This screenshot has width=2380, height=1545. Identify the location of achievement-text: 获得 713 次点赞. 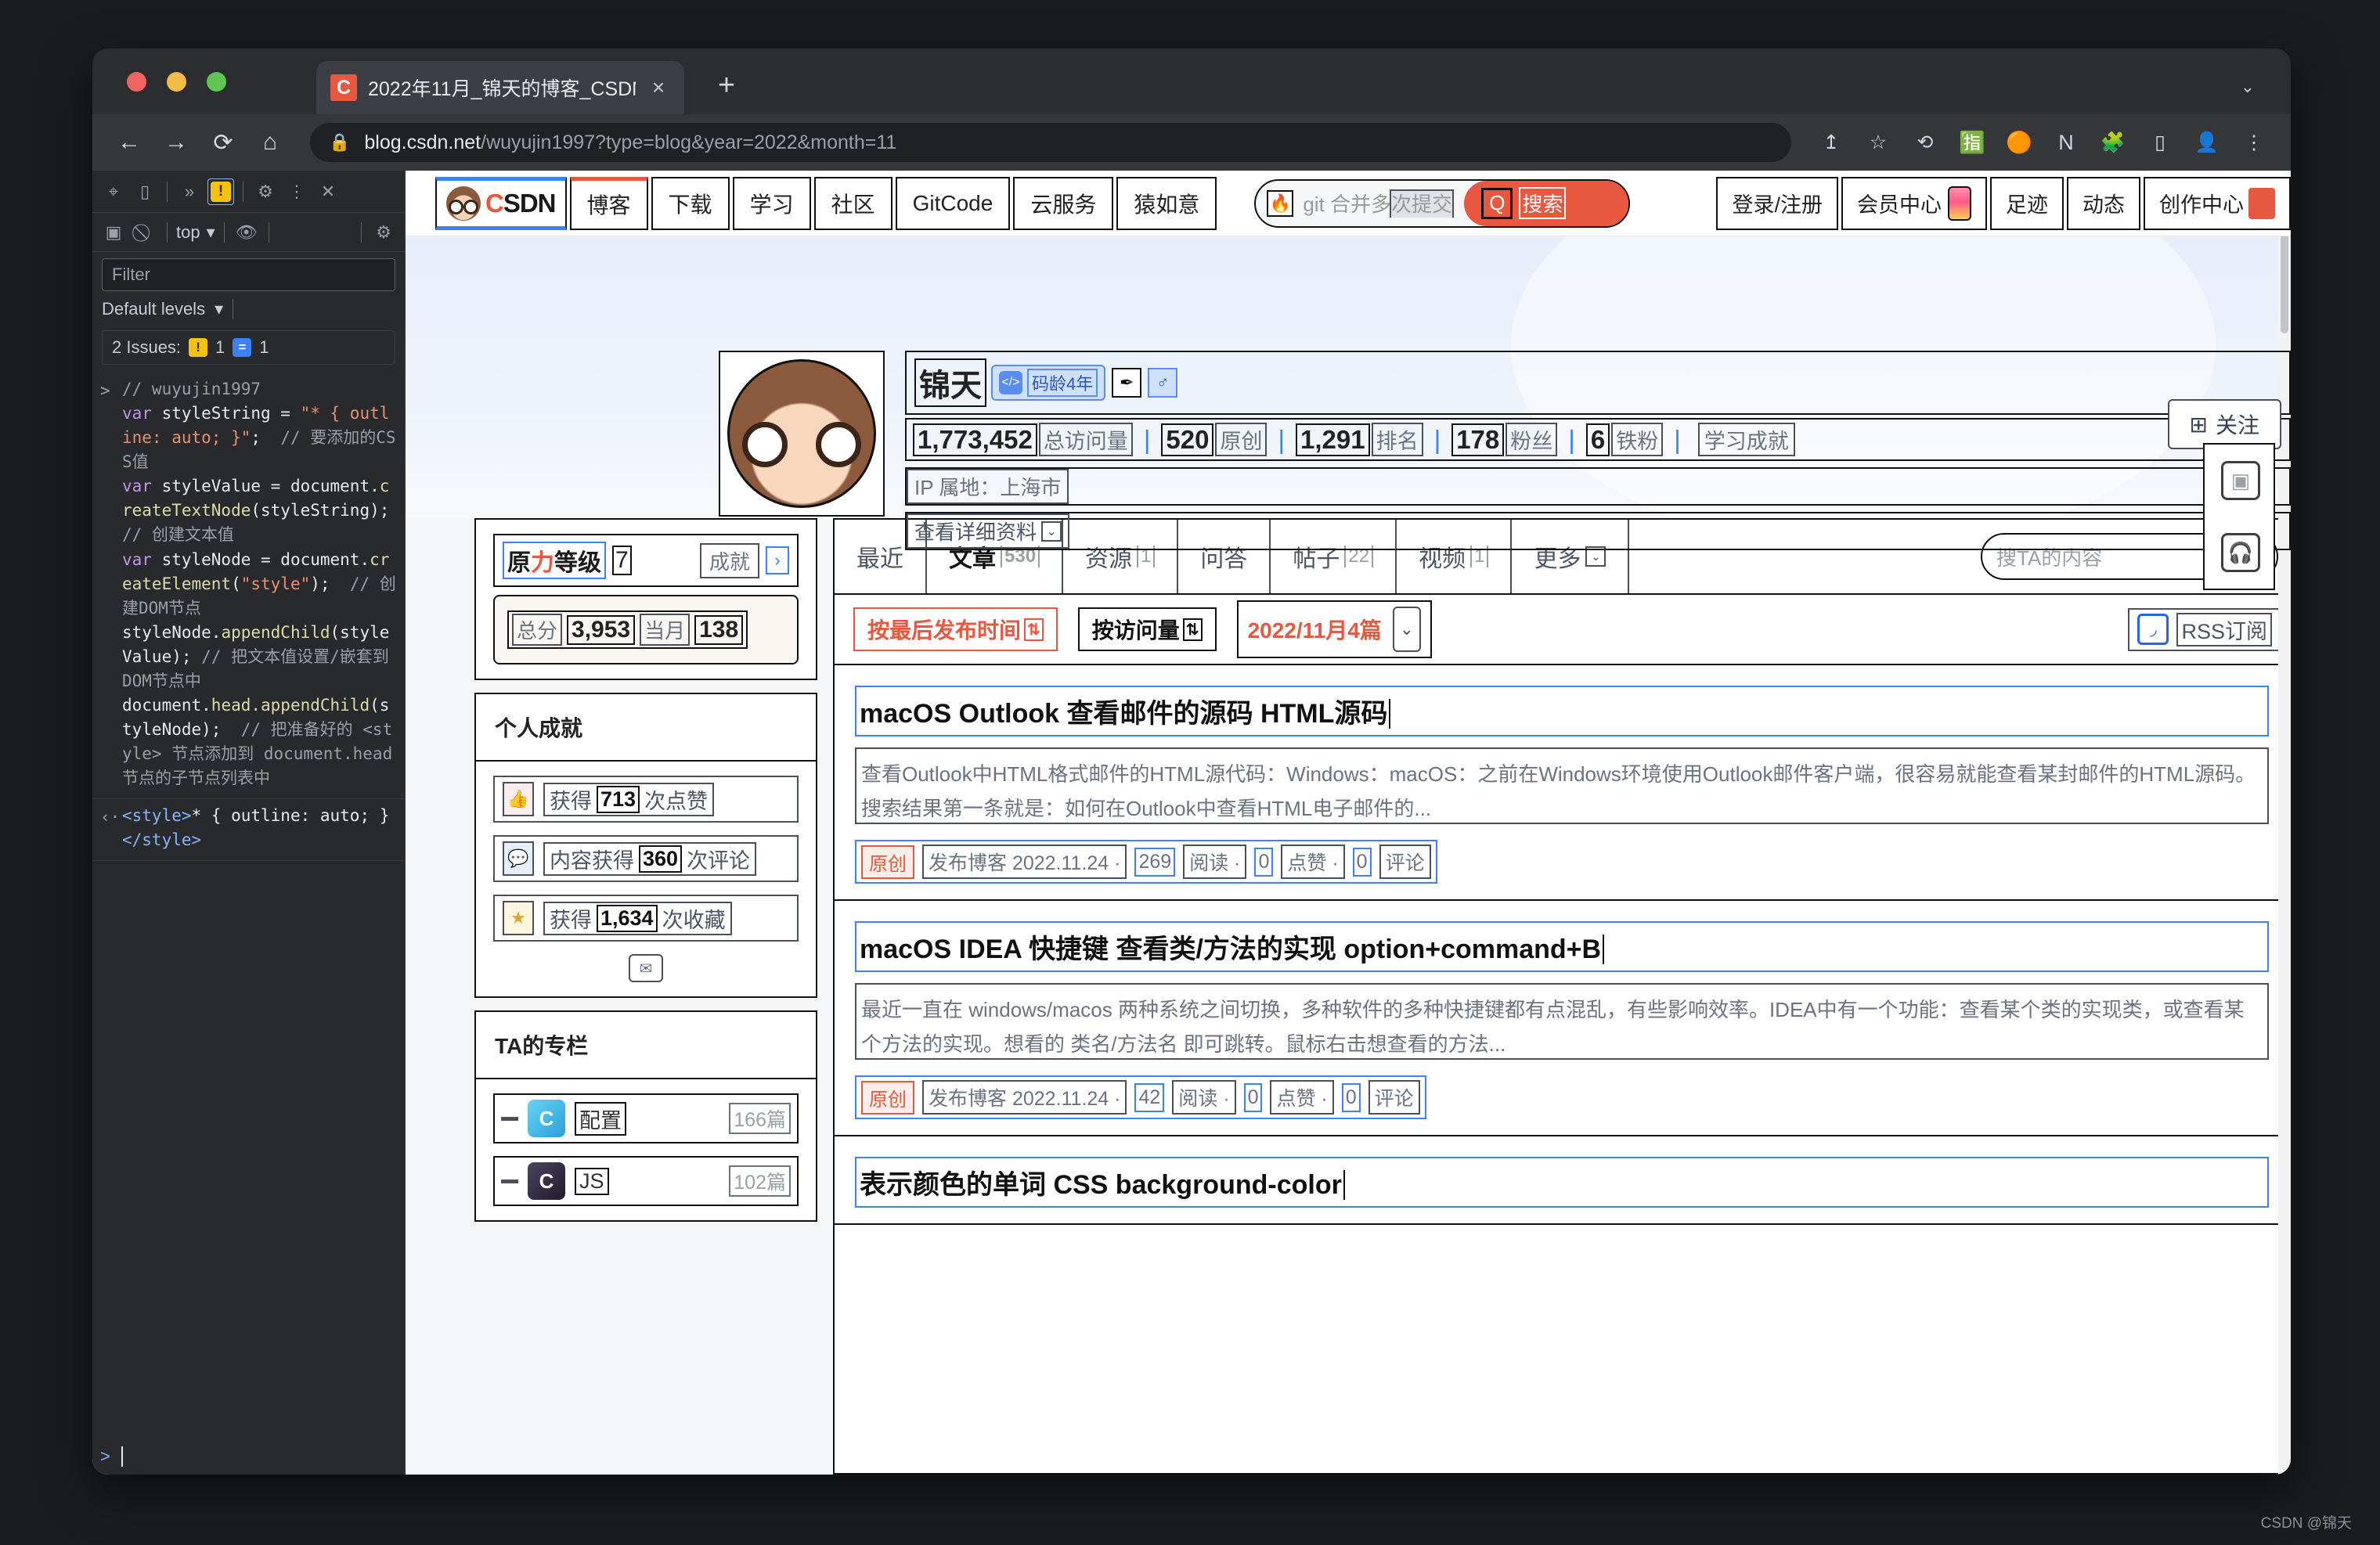
(629, 799).